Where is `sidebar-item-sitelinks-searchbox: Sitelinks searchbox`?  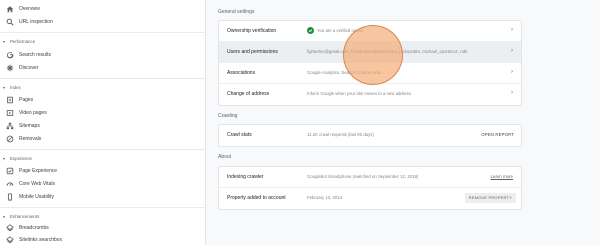 sidebar-item-sitelinks-searchbox: Sitelinks searchbox is located at coordinates (103, 239).